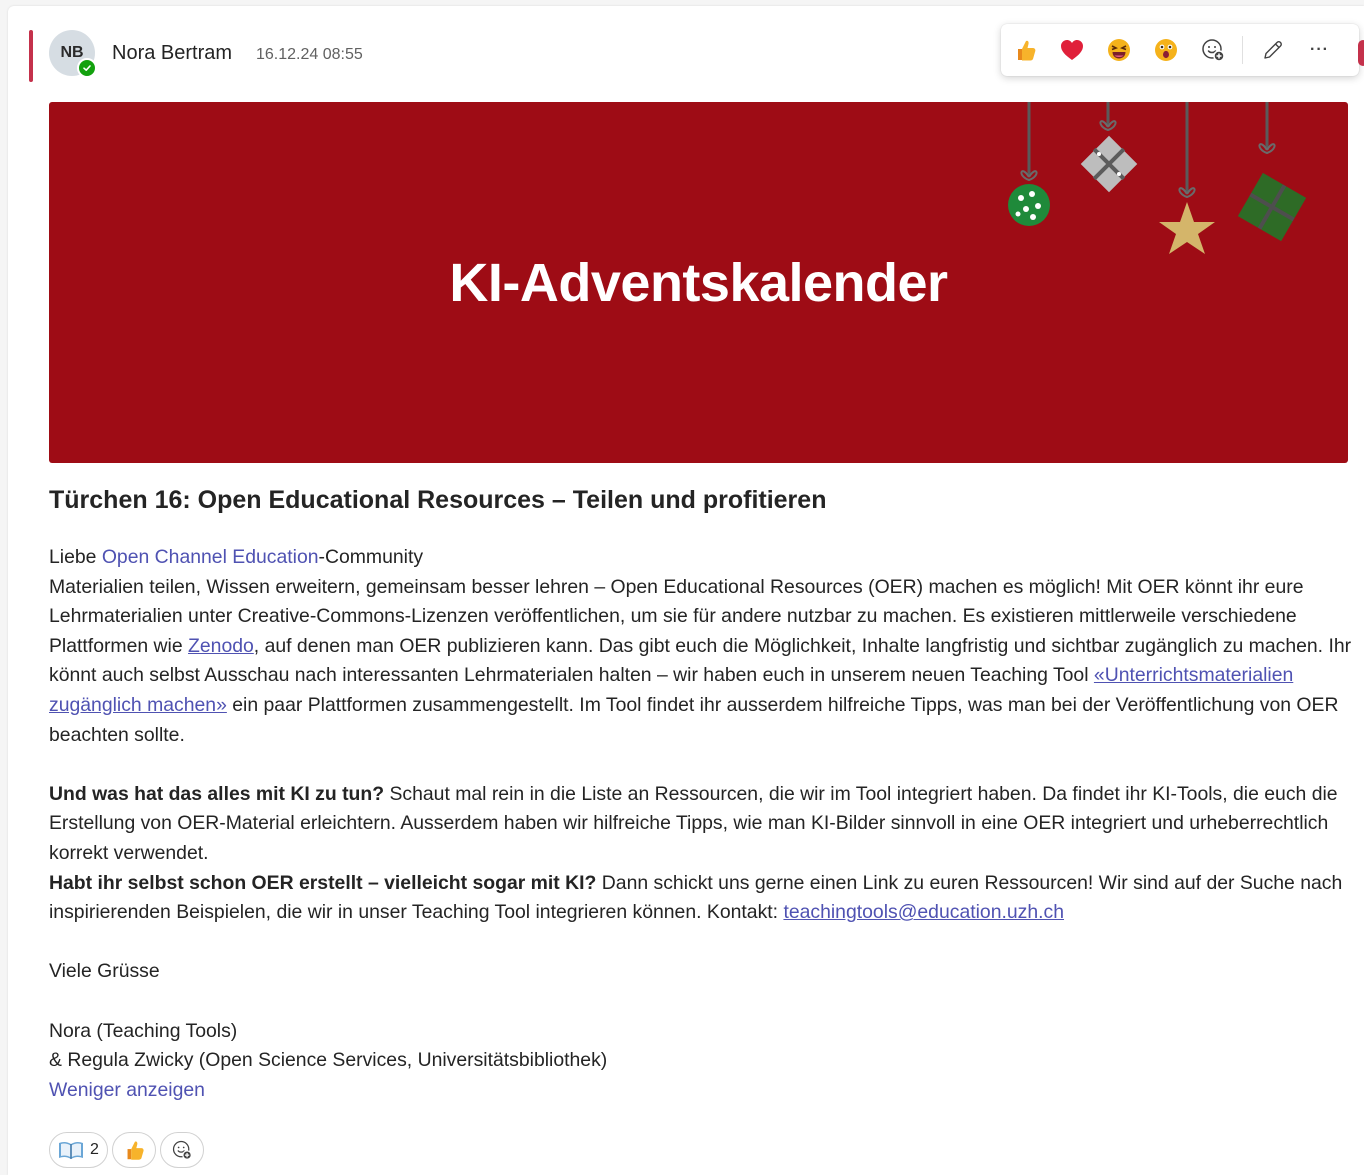 This screenshot has height=1175, width=1364. I want to click on reaction-like, so click(133, 1150).